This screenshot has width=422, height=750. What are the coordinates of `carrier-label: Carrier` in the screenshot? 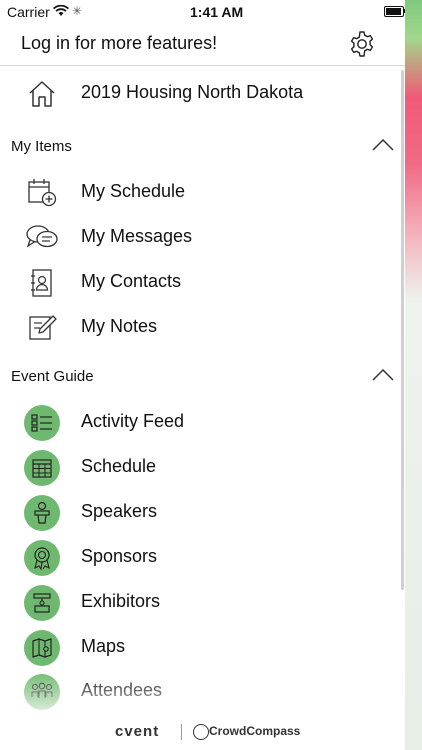 It's located at (28, 12).